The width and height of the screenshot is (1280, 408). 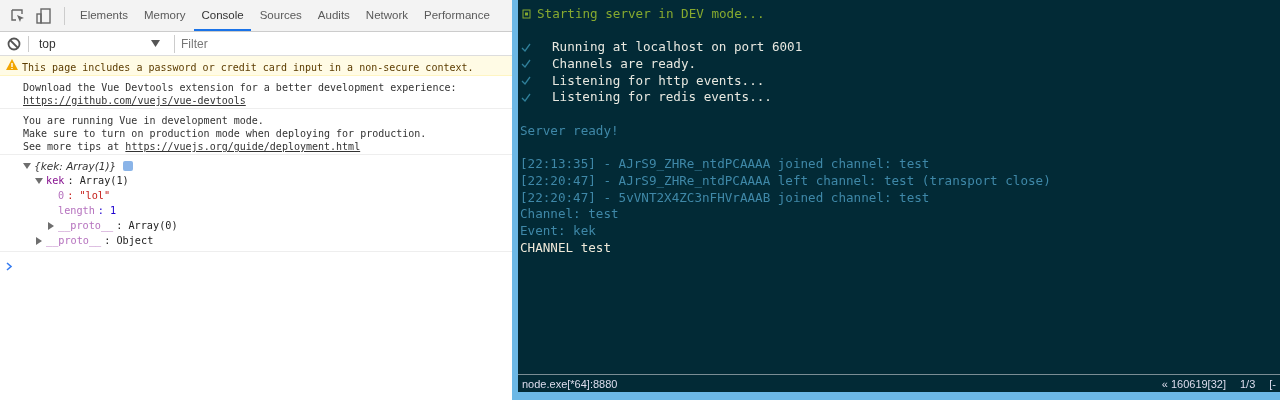 I want to click on devtools-tab: Network, so click(x=386, y=15).